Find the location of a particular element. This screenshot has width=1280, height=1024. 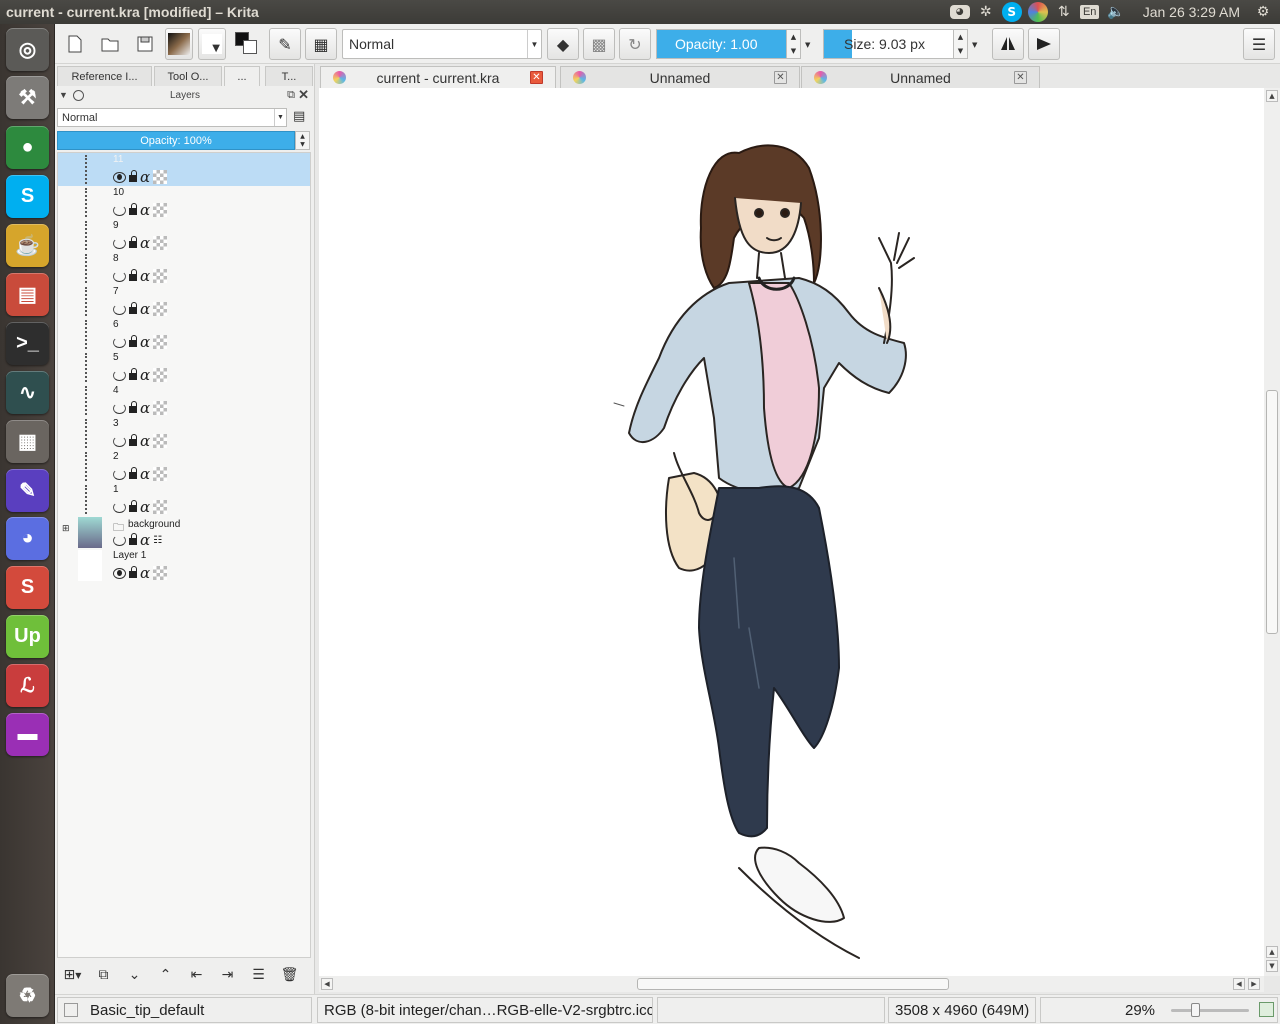

document-viewer-icon: ℒ is located at coordinates (27, 685).